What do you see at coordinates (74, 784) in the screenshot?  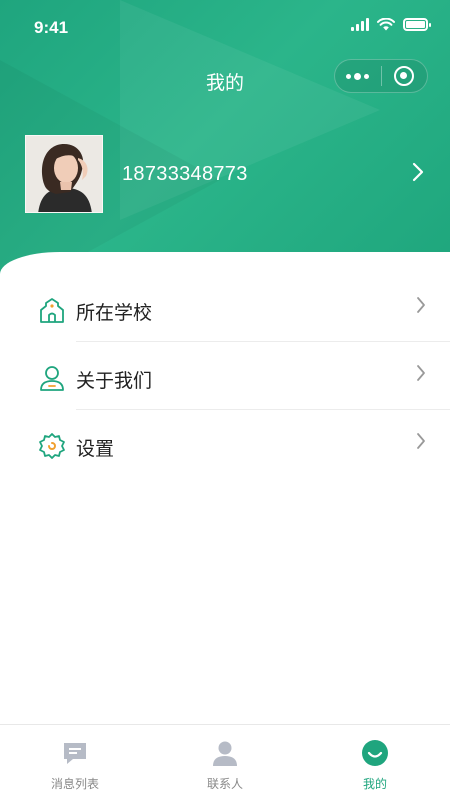 I see `tab-label: 消息列表` at bounding box center [74, 784].